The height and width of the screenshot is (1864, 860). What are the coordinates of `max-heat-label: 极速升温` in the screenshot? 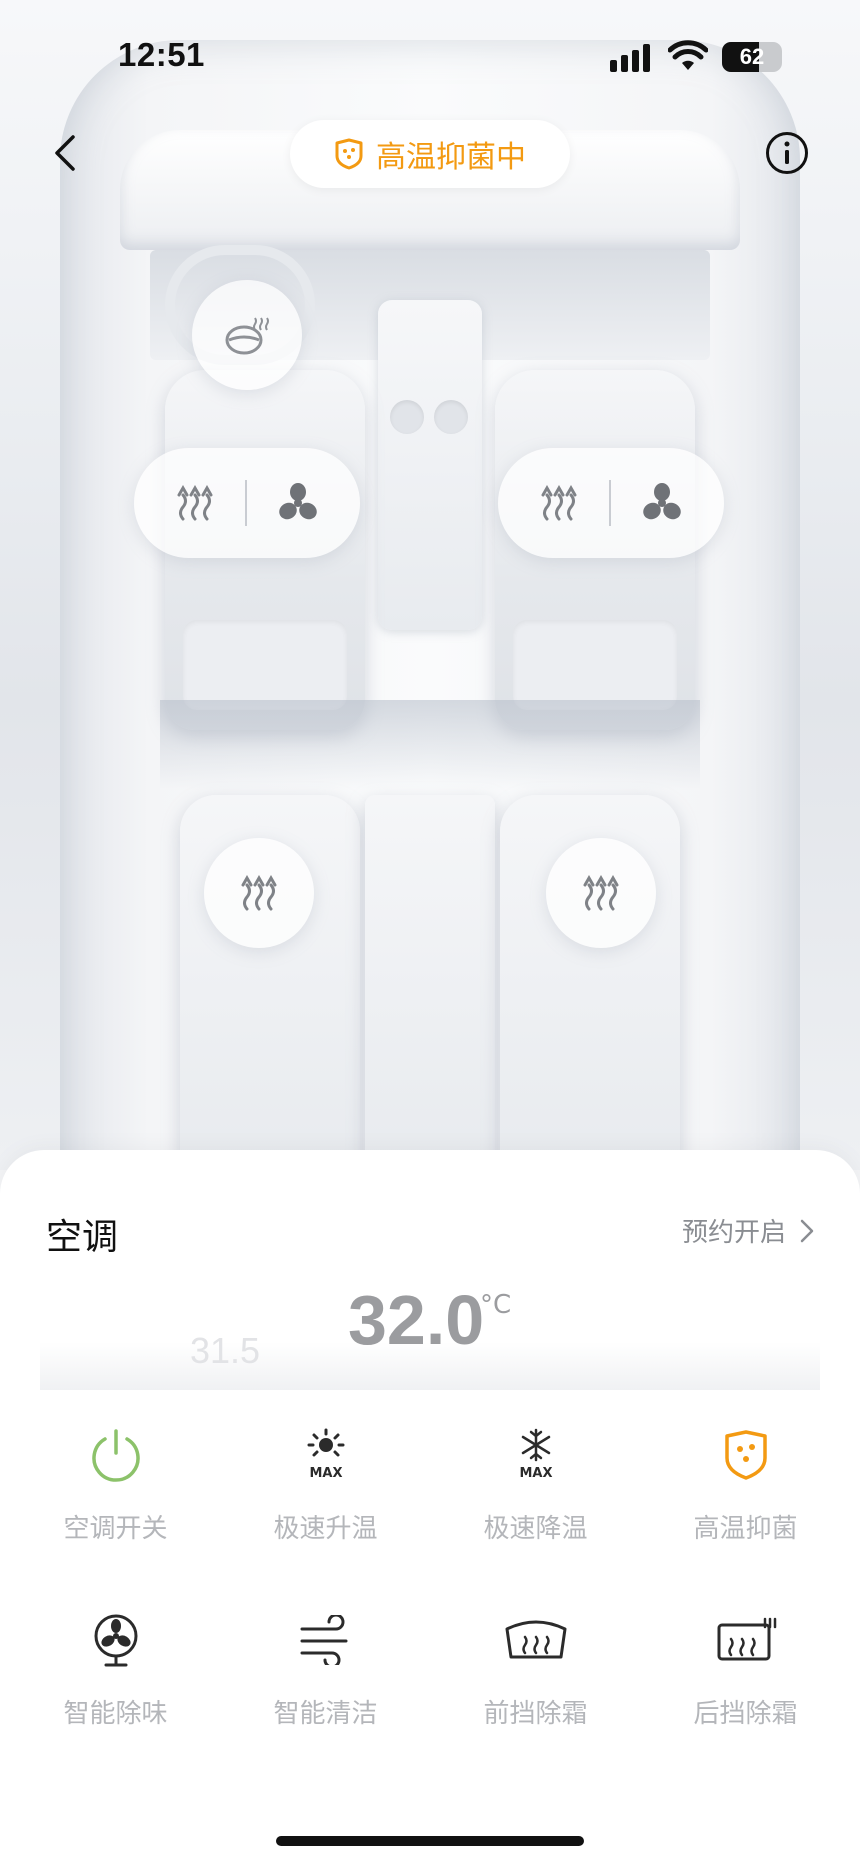 It's located at (325, 1529).